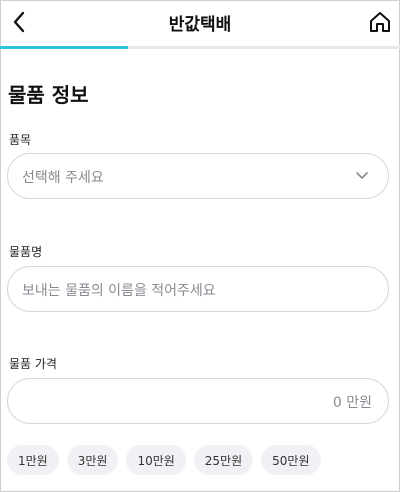  I want to click on item-price-field: 0 만원, so click(198, 401).